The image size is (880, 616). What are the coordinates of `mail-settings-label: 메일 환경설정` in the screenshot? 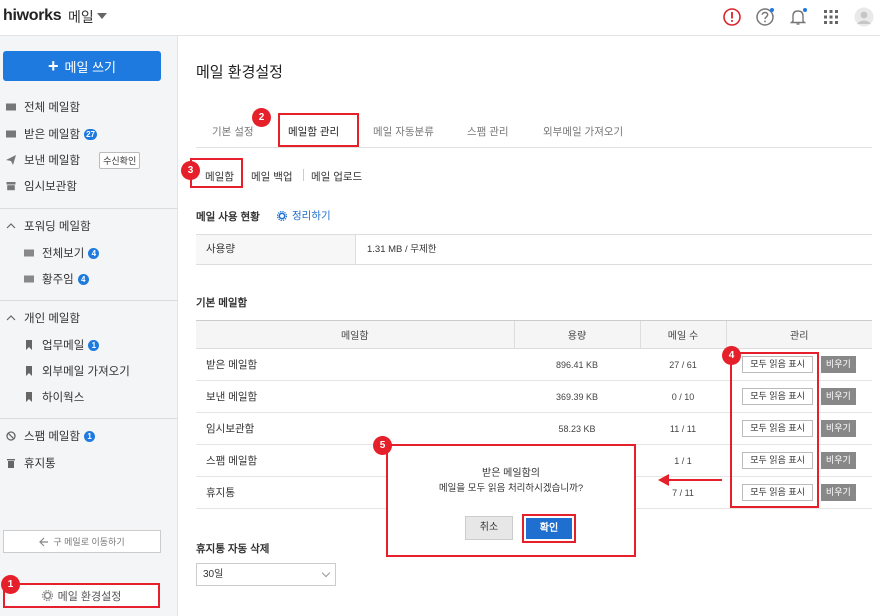 It's located at (89, 596).